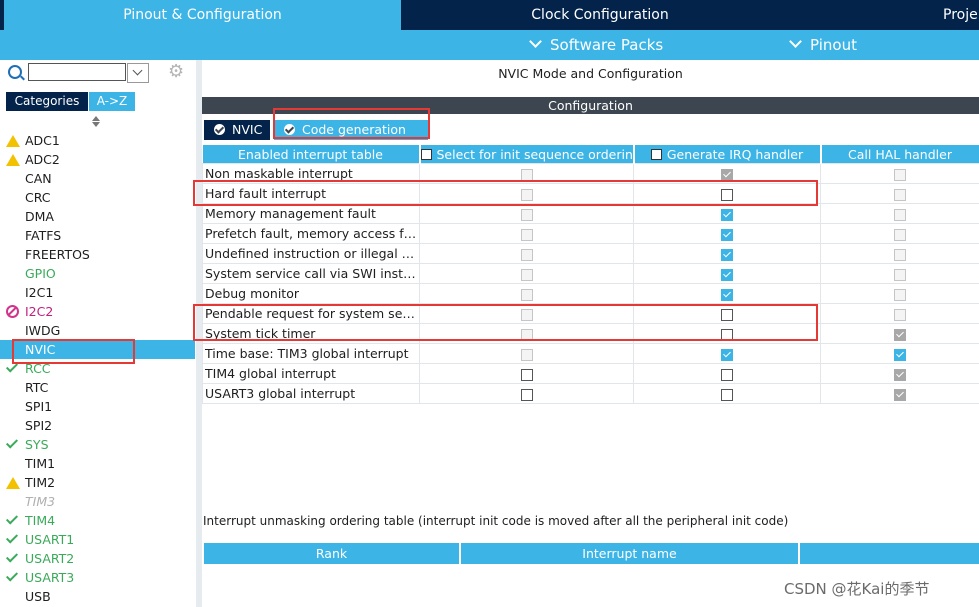  Describe the element at coordinates (97, 463) in the screenshot. I see `peripheral-item-tim1: TIM1` at that location.